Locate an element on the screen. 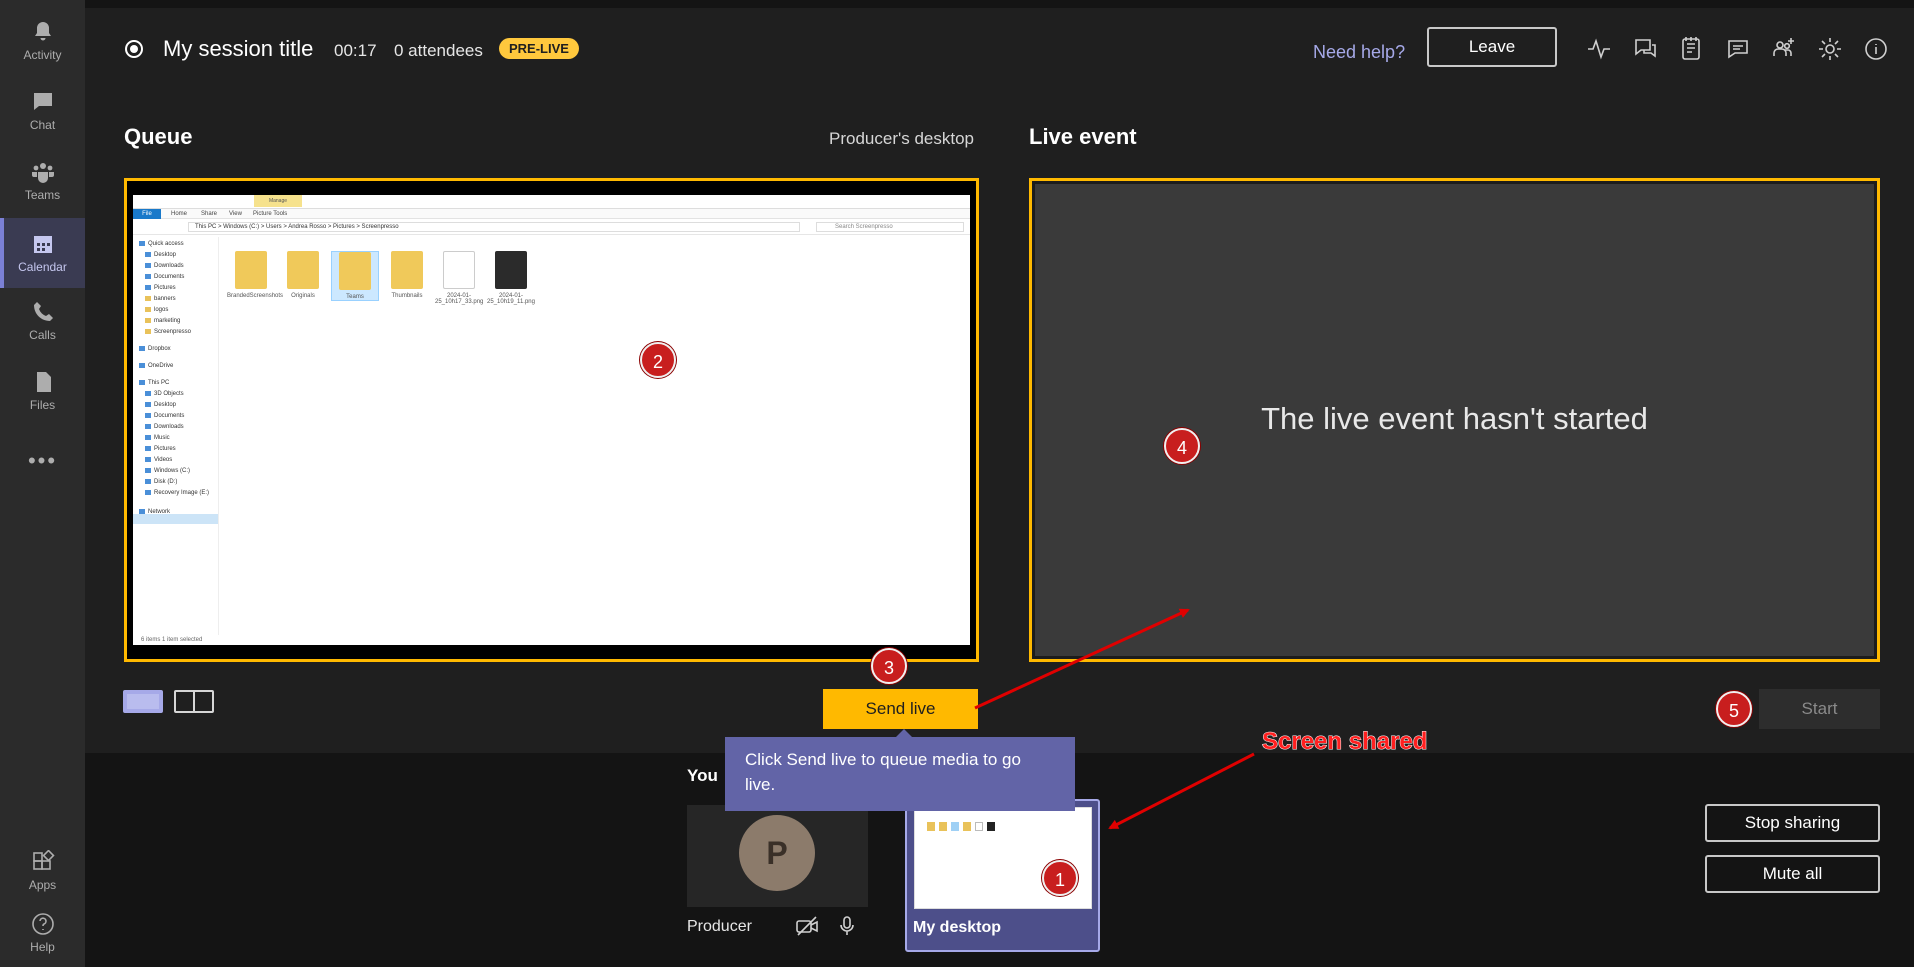 The height and width of the screenshot is (967, 1914). rail-item-label: Teams is located at coordinates (42, 195).